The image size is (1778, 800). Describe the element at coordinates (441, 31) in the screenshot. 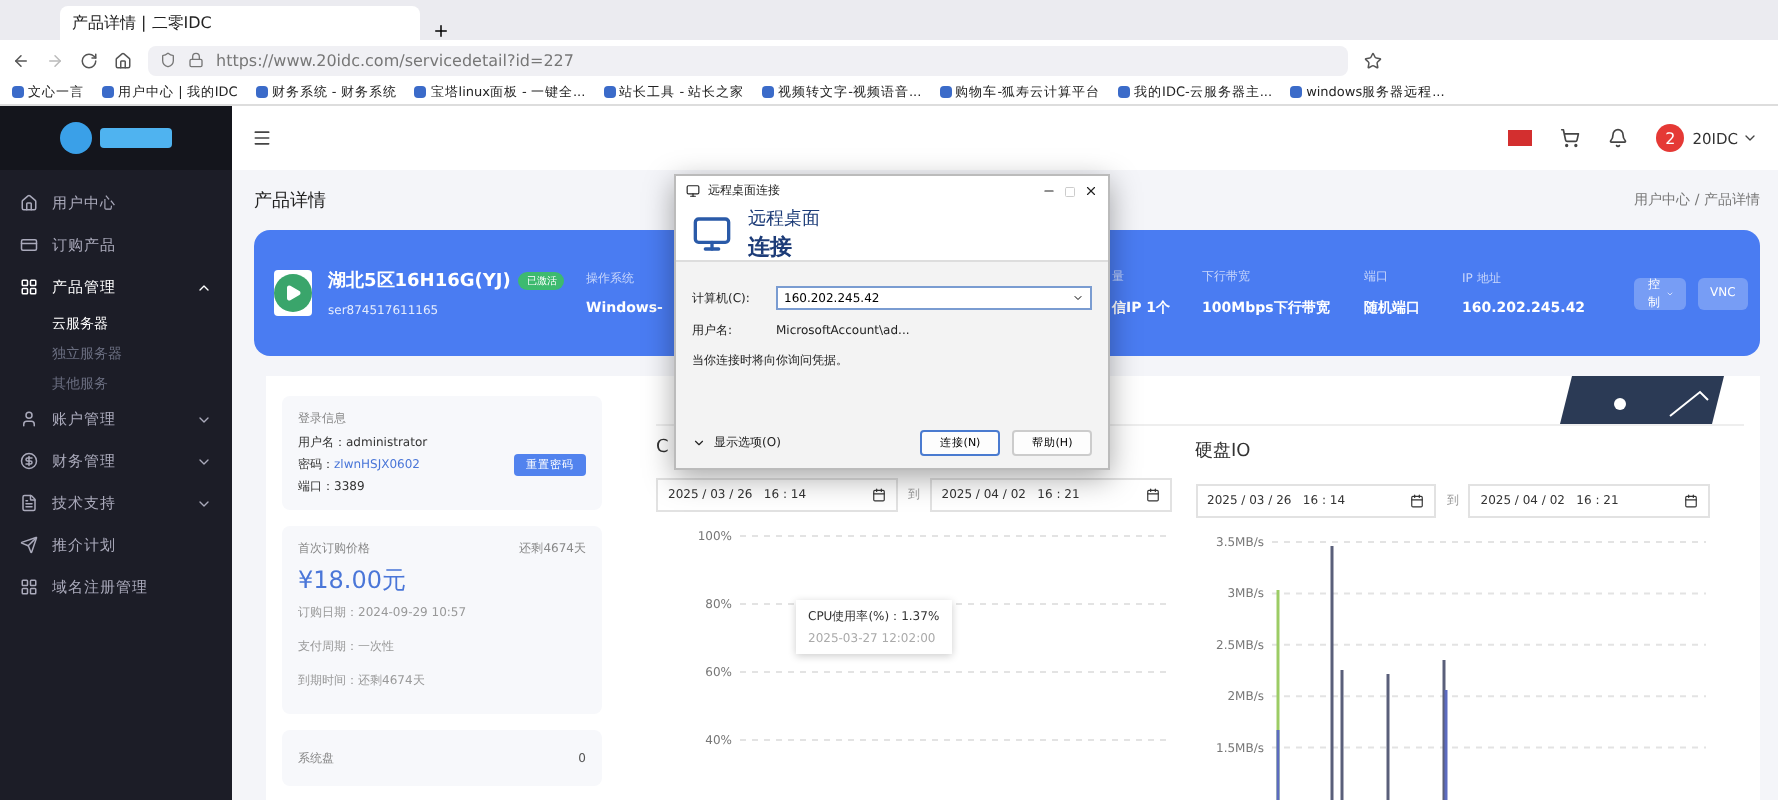

I see `new-tab-icon` at that location.